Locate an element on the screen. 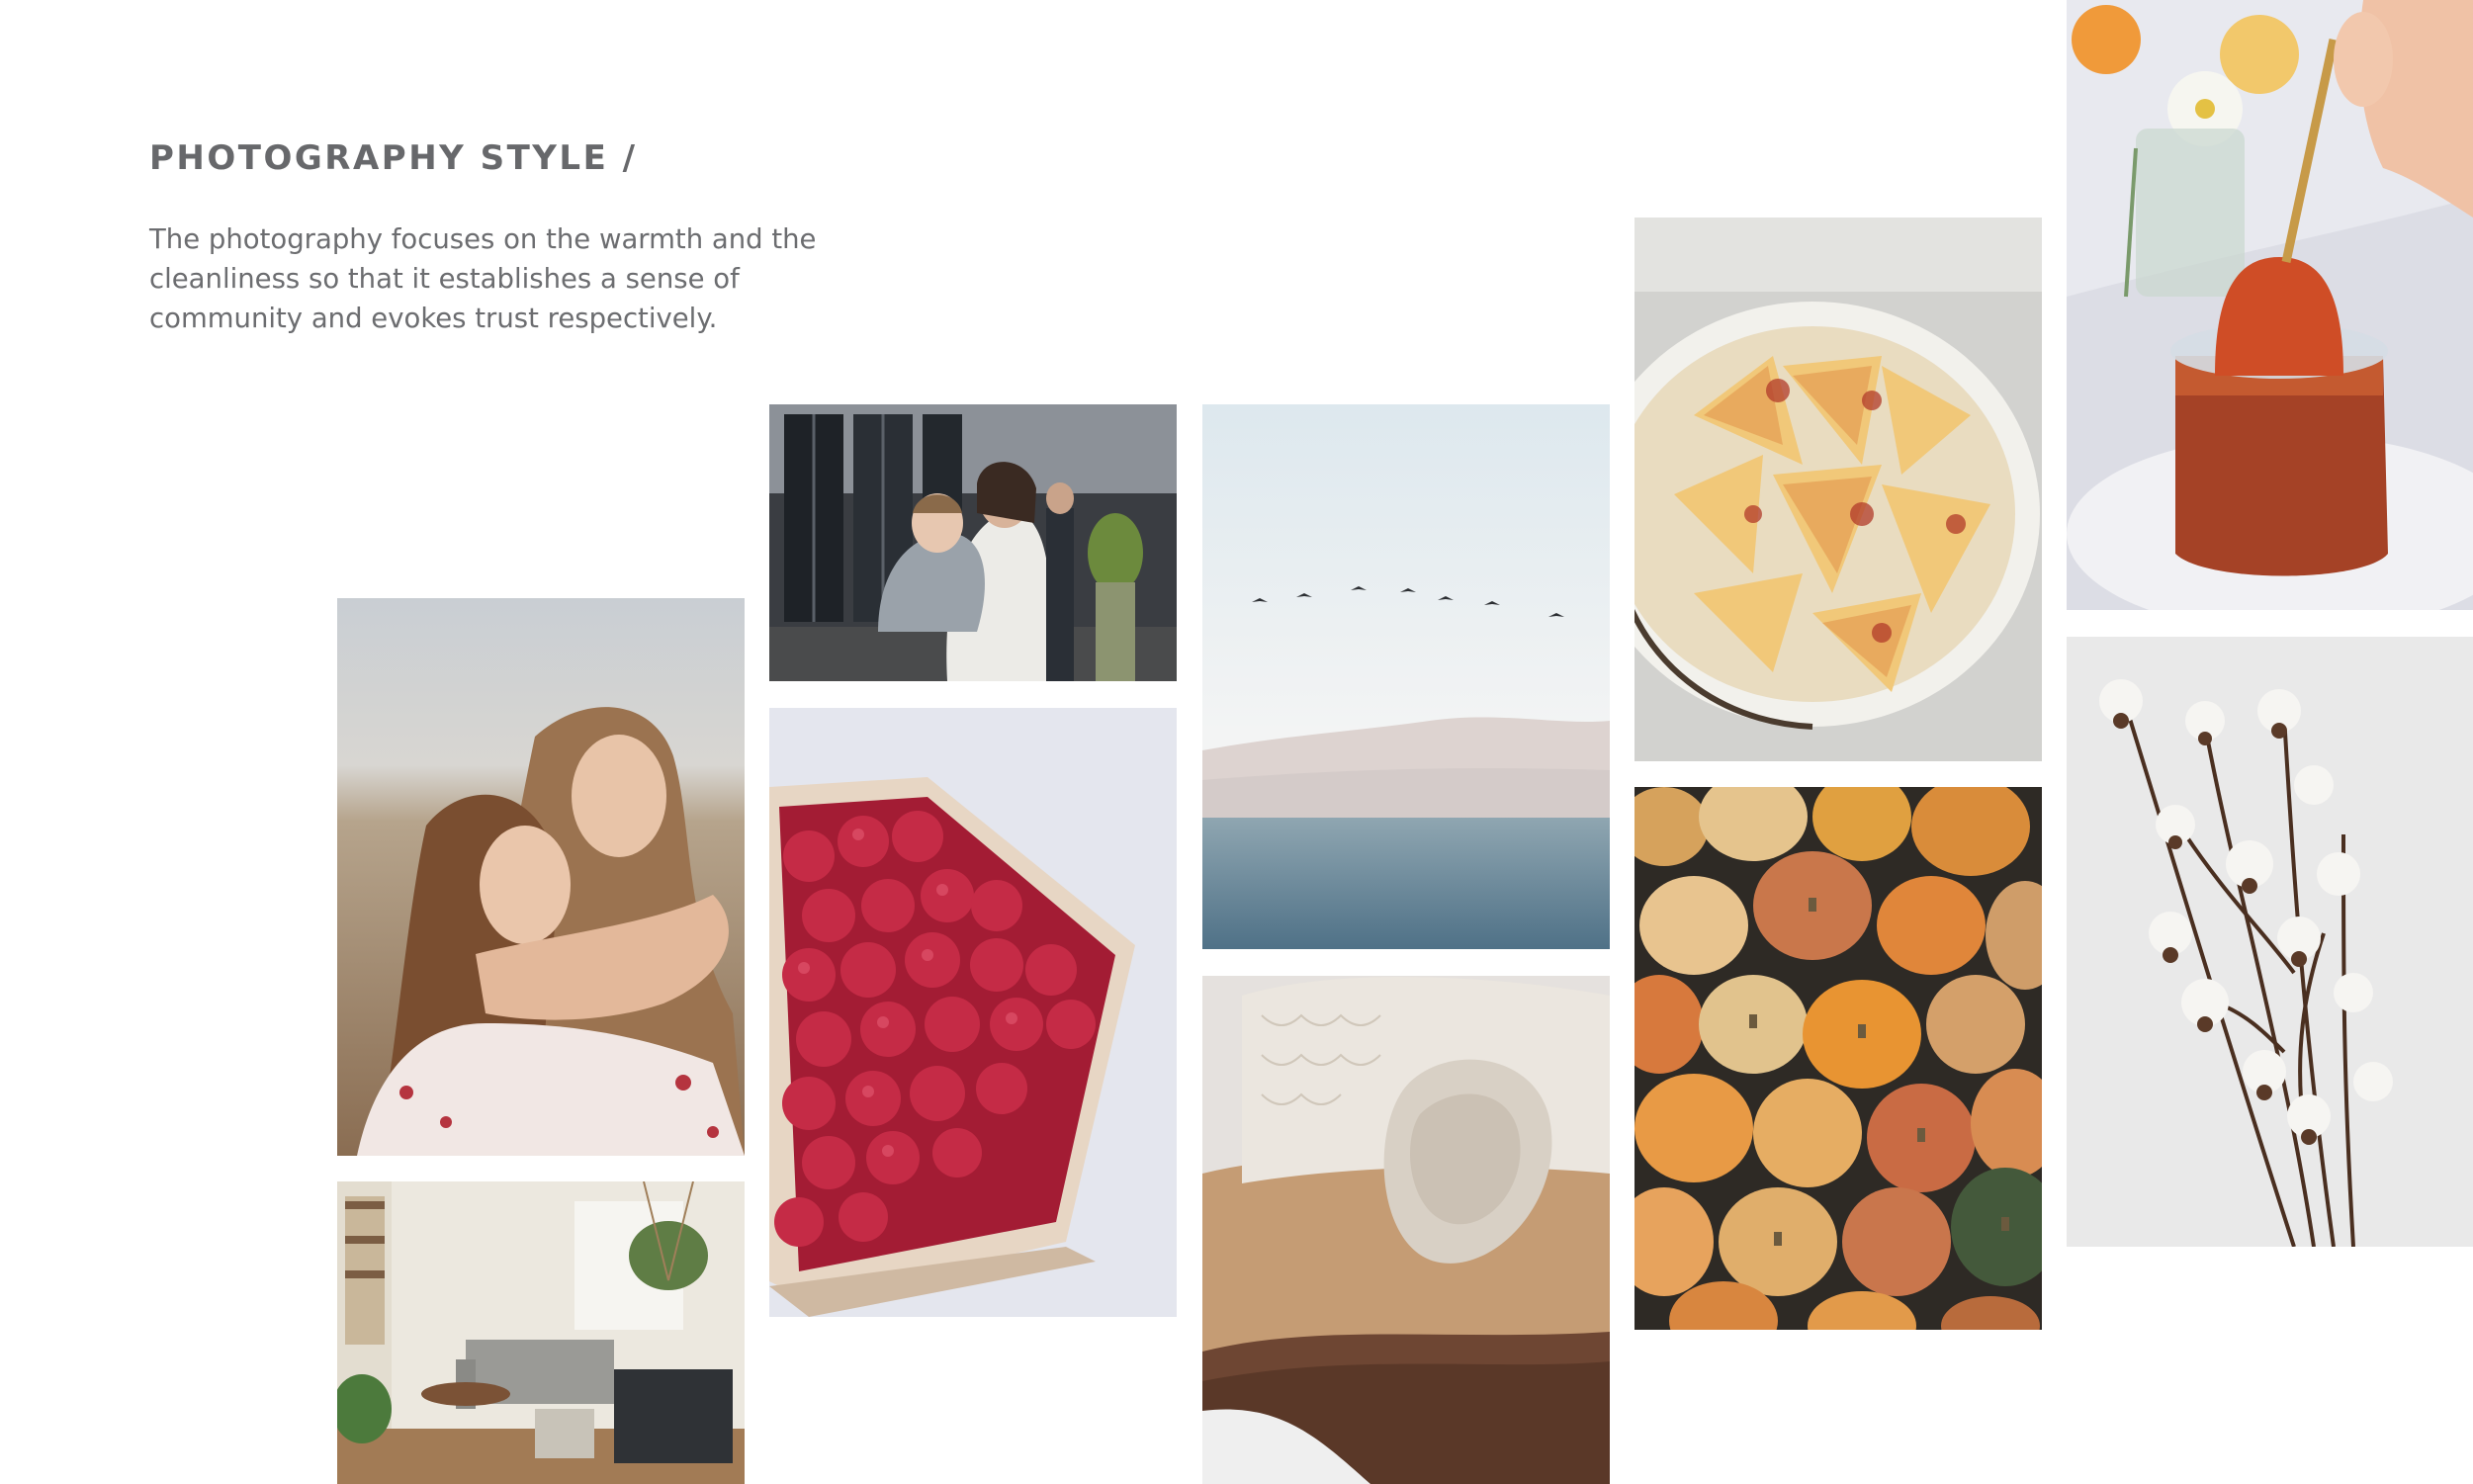 The width and height of the screenshot is (2473, 1484). photo-mother-and-child is located at coordinates (973, 542).